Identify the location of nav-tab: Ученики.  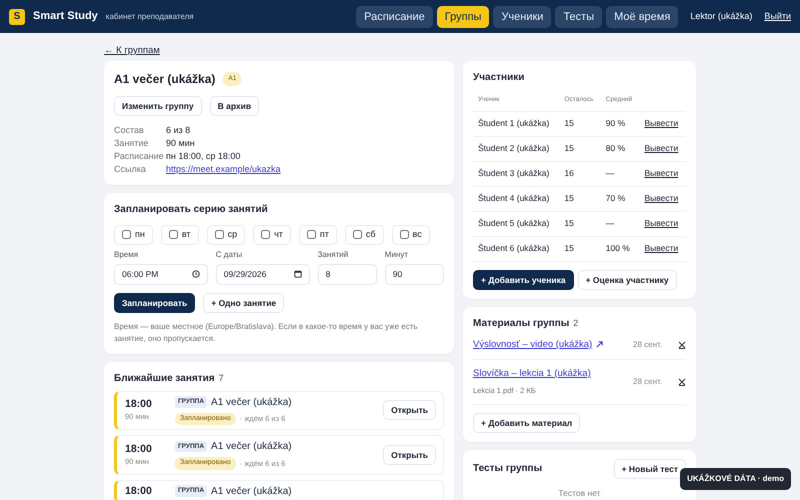
(522, 17).